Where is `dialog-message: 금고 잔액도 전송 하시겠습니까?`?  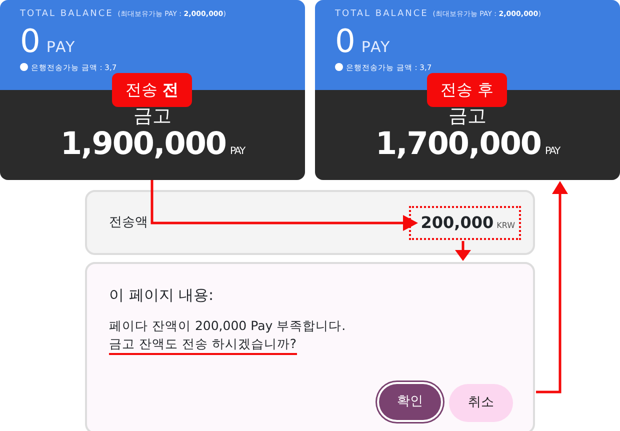
dialog-message: 금고 잔액도 전송 하시겠습니까? is located at coordinates (203, 344).